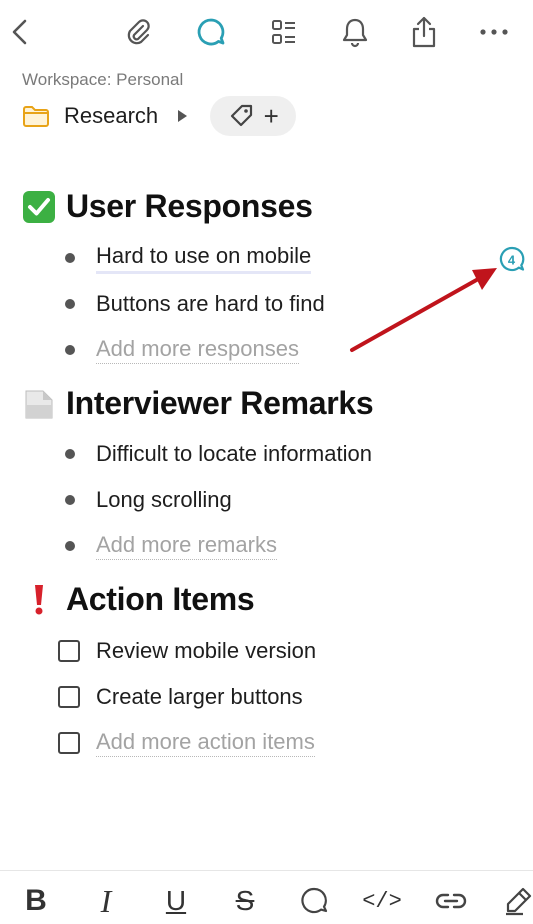 Image resolution: width=533 pixels, height=924 pixels. Describe the element at coordinates (159, 116) in the screenshot. I see `breadcrumb: Research +` at that location.